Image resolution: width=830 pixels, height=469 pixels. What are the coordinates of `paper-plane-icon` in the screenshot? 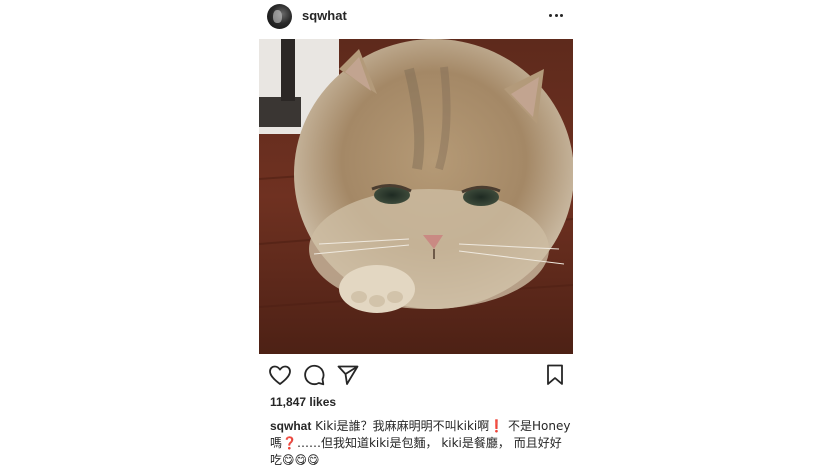 It's located at (348, 375).